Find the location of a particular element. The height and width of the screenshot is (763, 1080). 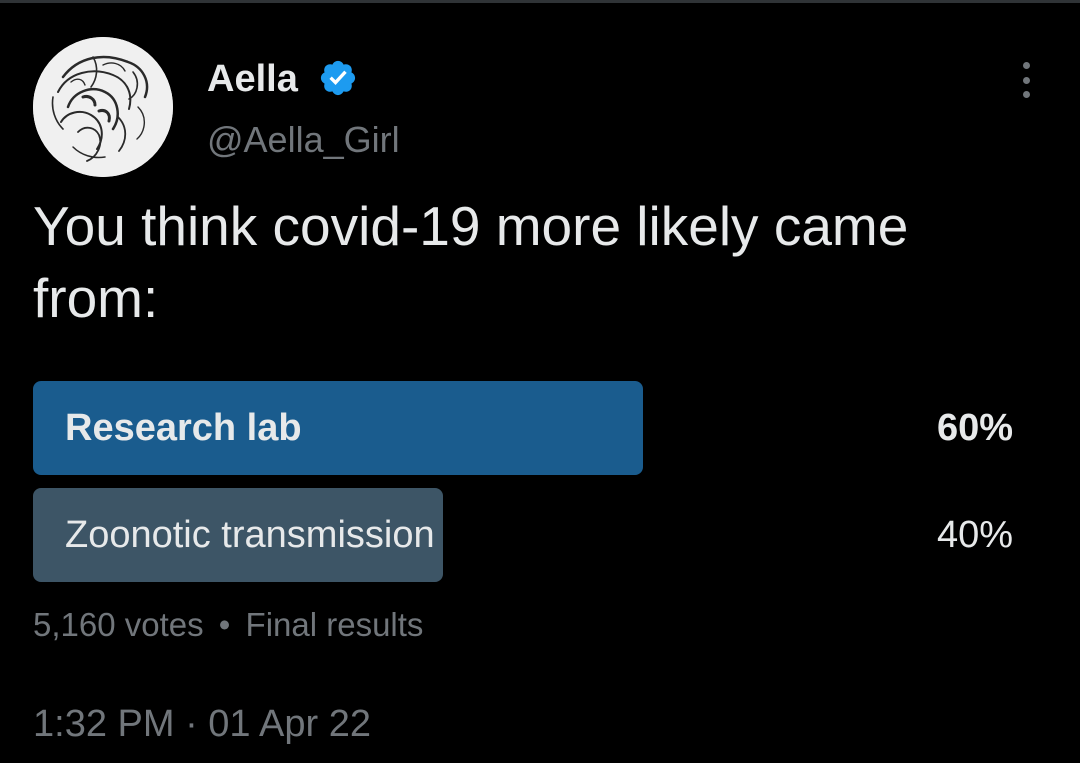

author-display-name: Aella is located at coordinates (252, 79).